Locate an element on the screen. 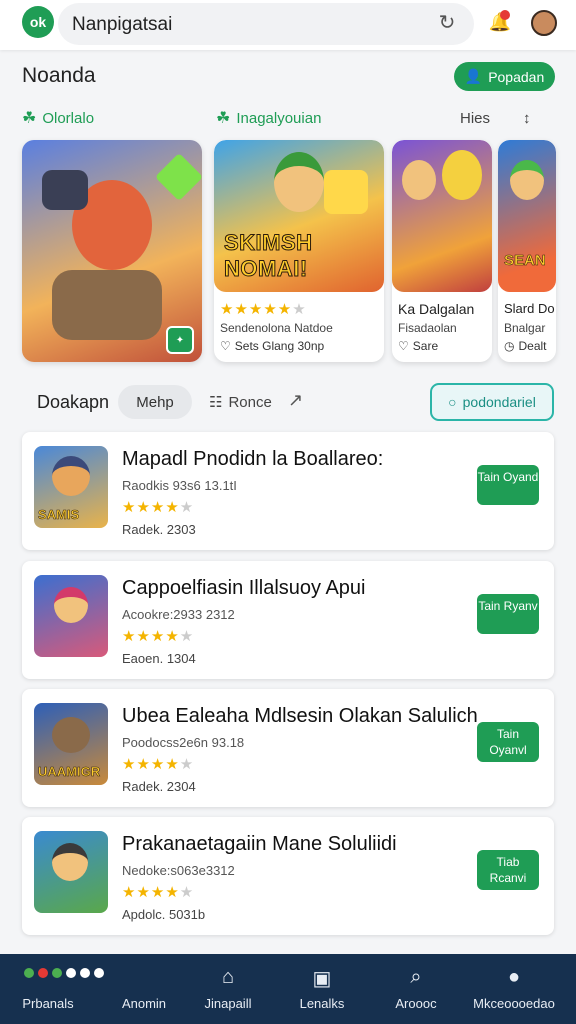 Image resolution: width=576 pixels, height=1024 pixels. install-button: Tain Oyanvl is located at coordinates (508, 742).